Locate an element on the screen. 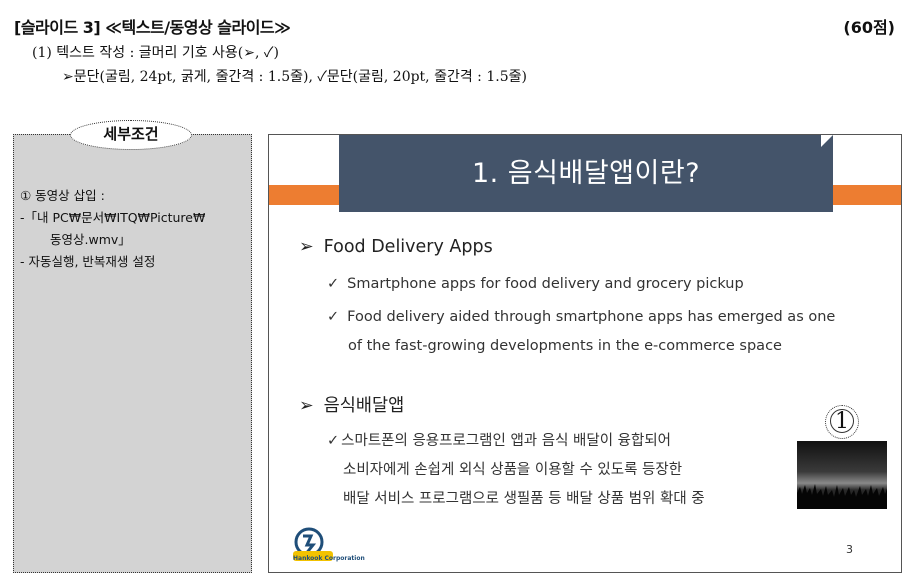 The width and height of the screenshot is (915, 583). video-marker-circle: 1 is located at coordinates (842, 422).